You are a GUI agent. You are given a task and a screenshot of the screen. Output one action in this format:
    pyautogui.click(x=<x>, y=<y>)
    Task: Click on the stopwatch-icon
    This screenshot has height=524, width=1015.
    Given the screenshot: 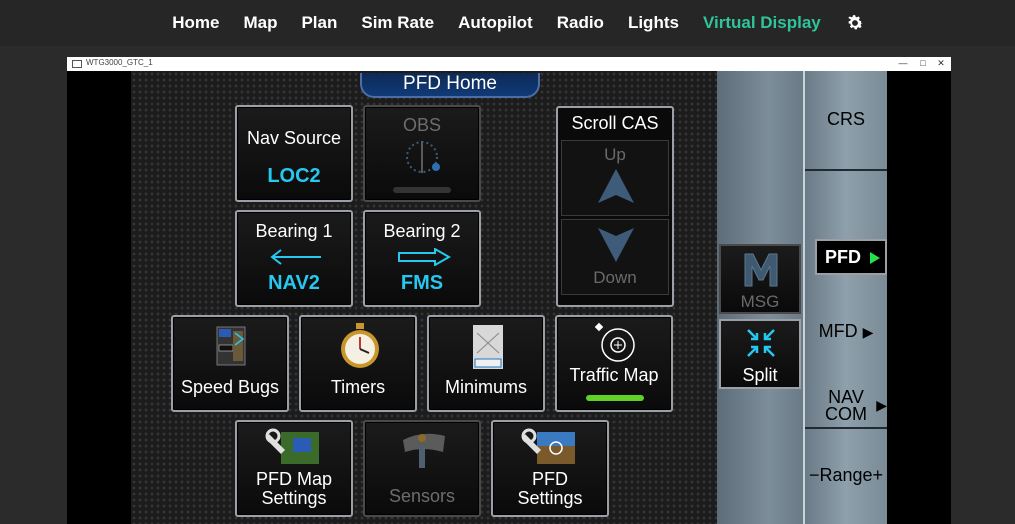 What is the action you would take?
    pyautogui.click(x=360, y=345)
    